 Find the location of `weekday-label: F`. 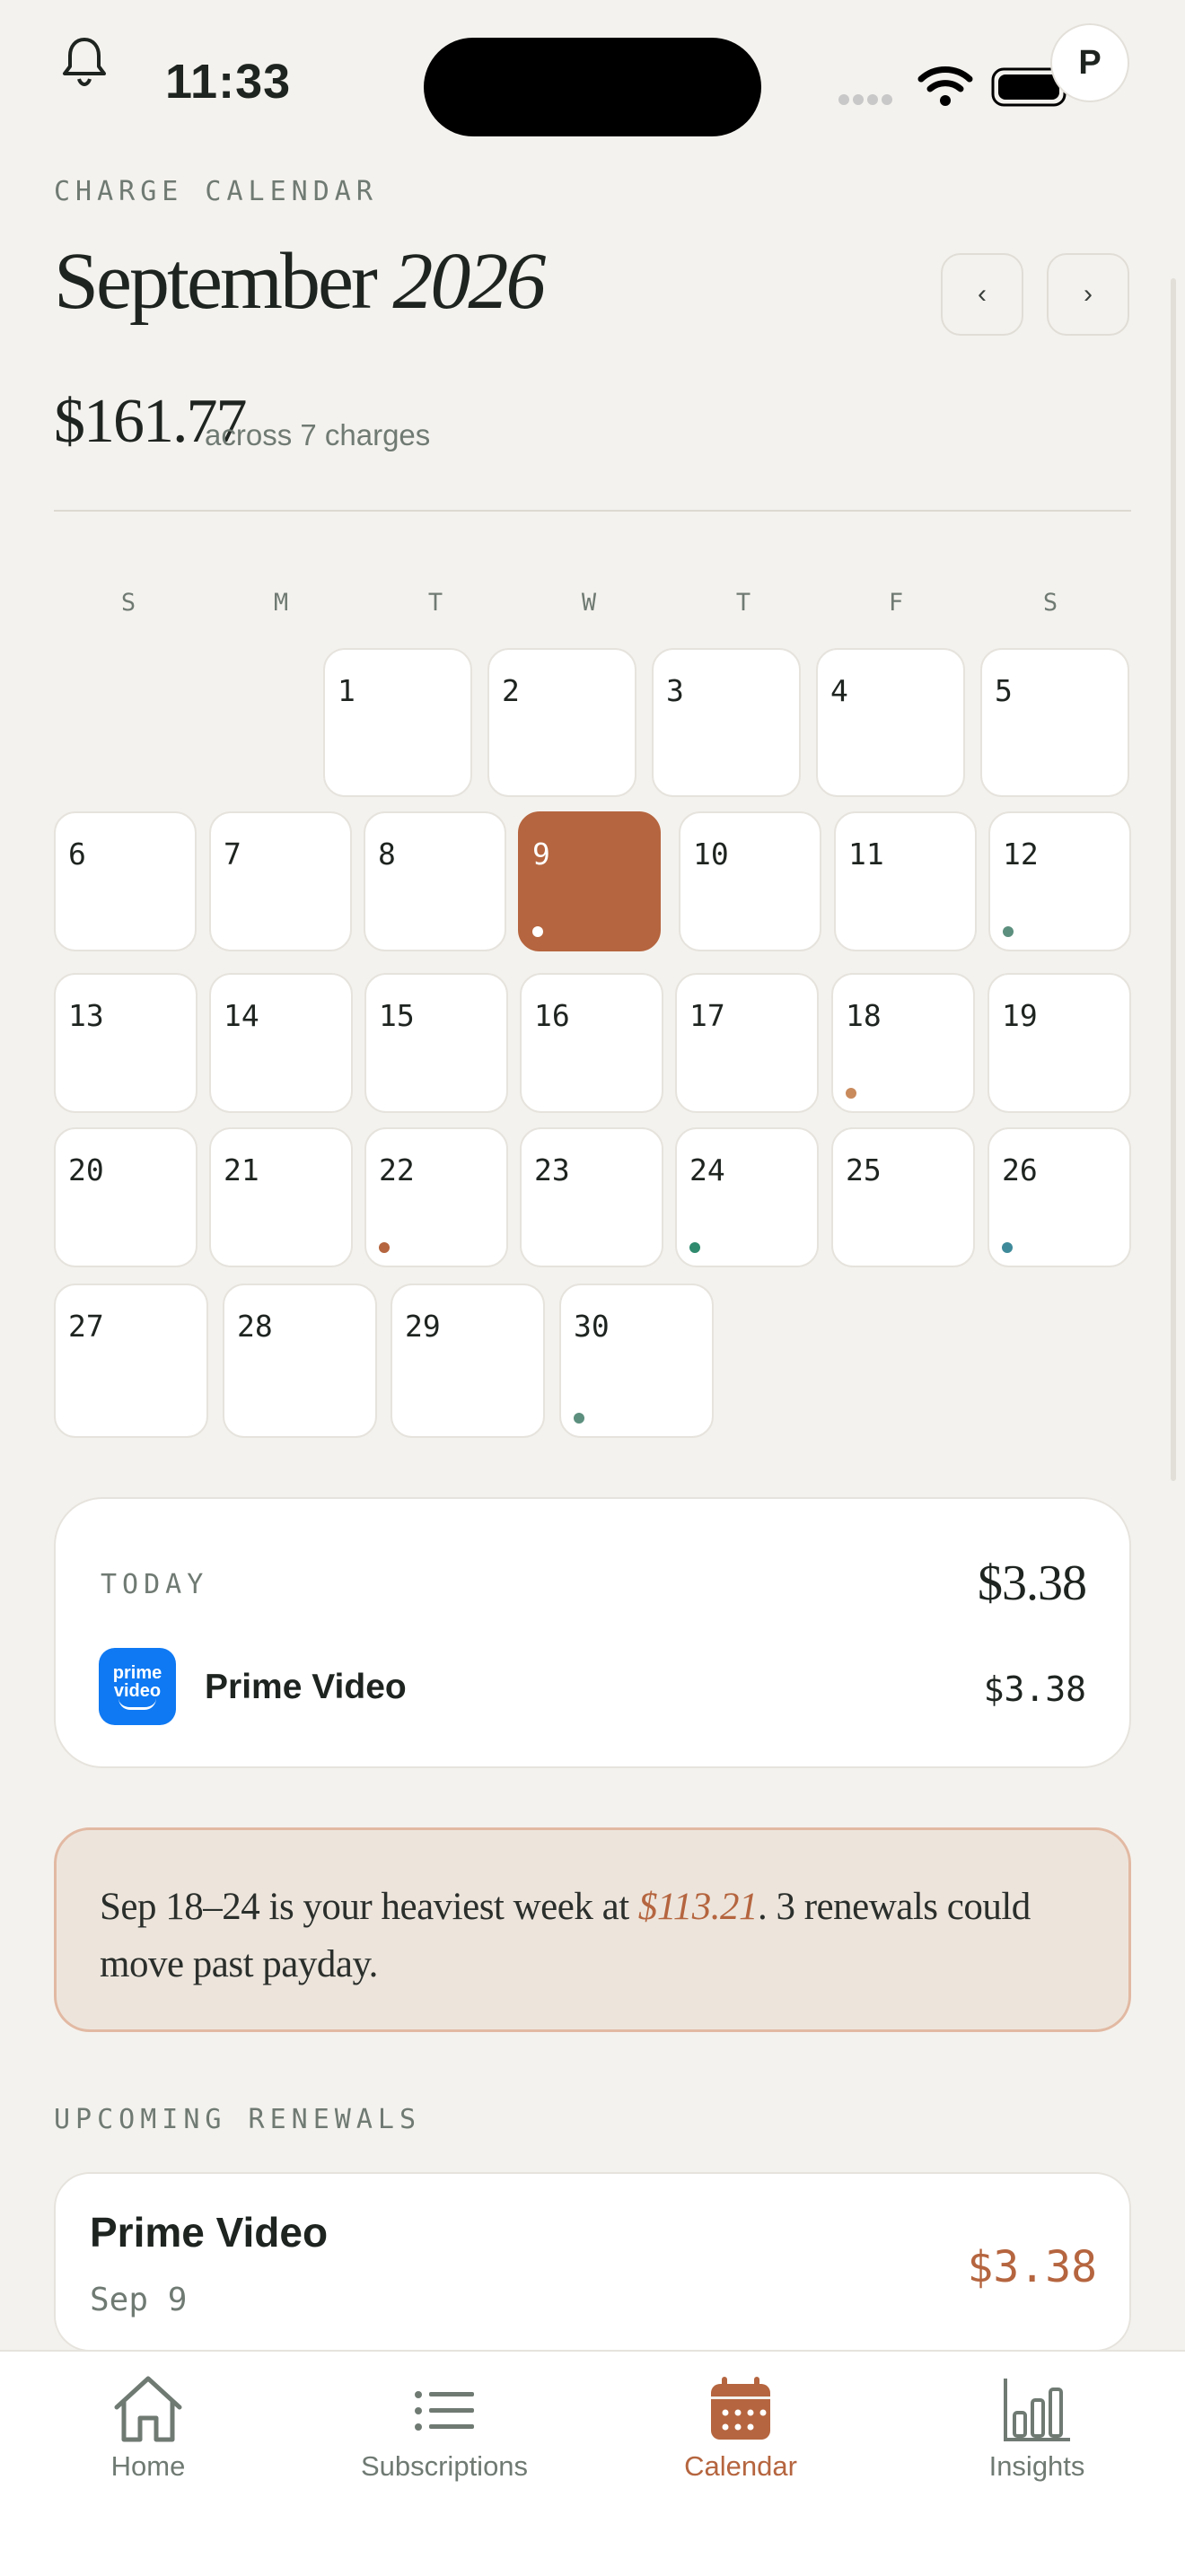

weekday-label: F is located at coordinates (896, 603).